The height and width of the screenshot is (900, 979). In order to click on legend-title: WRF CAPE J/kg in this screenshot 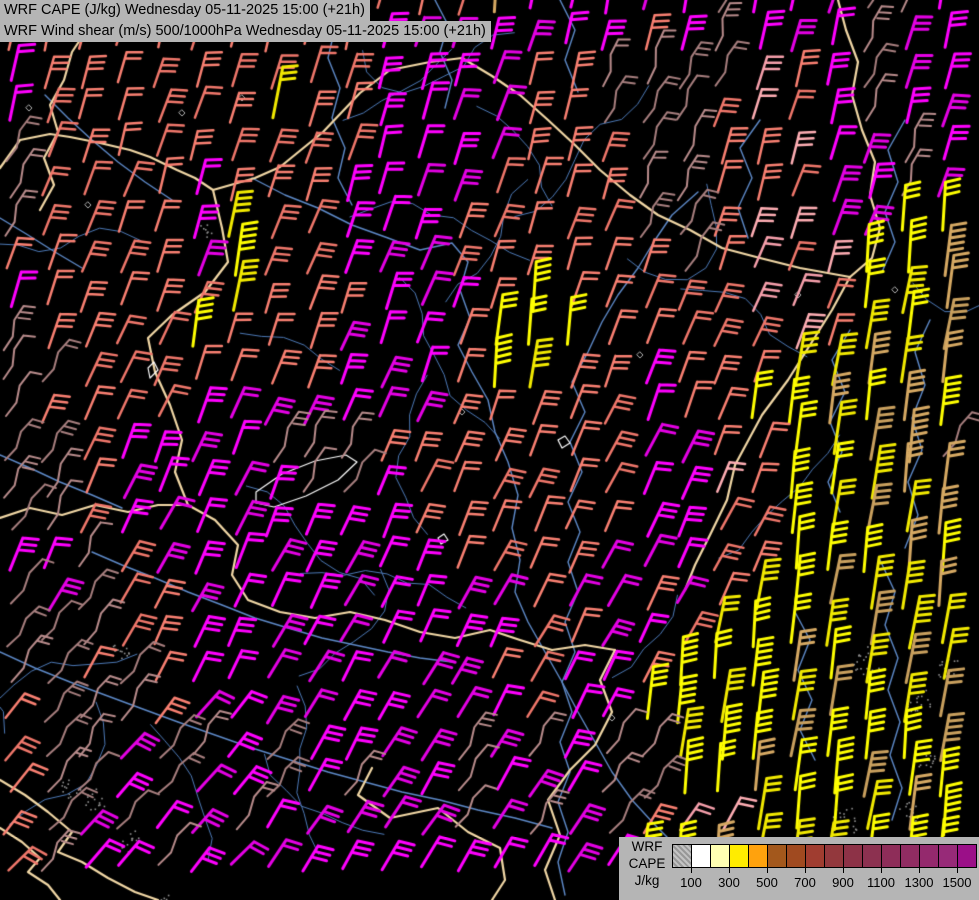, I will do `click(647, 863)`.